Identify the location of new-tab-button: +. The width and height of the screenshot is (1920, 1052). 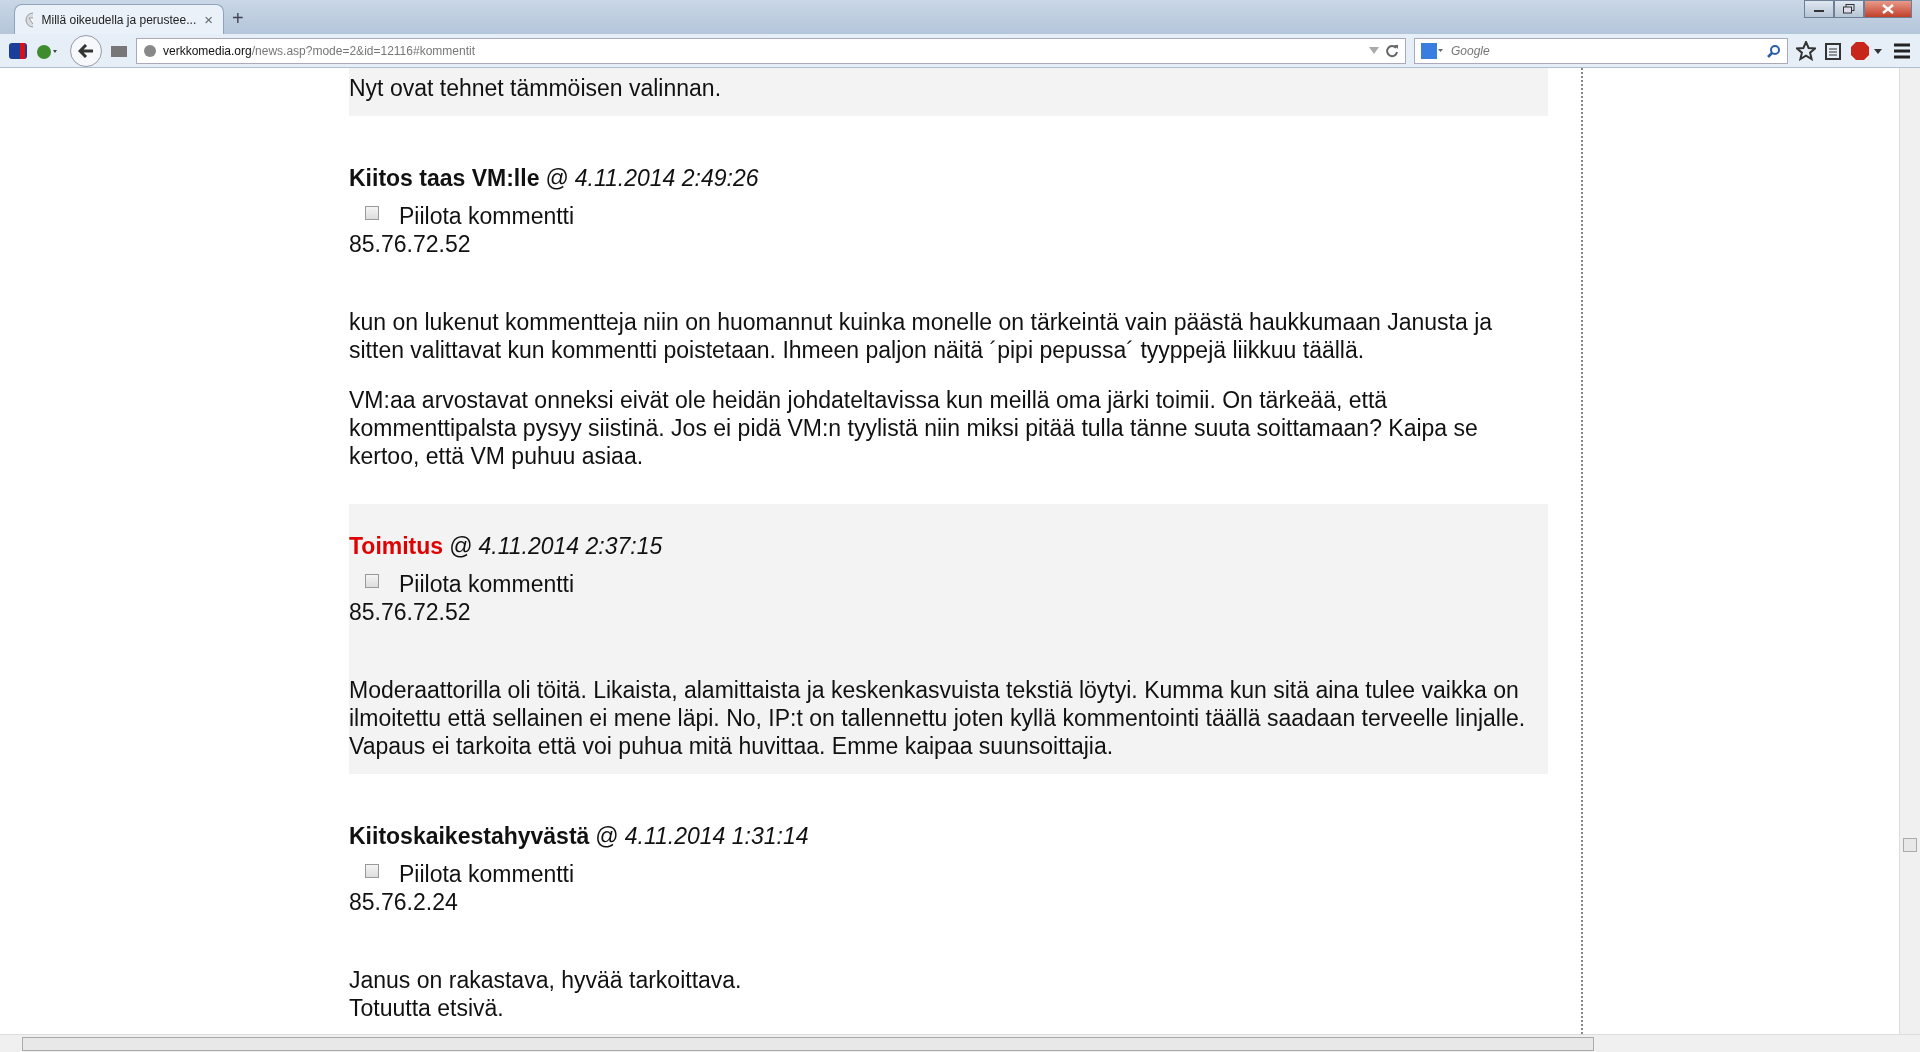
(238, 18).